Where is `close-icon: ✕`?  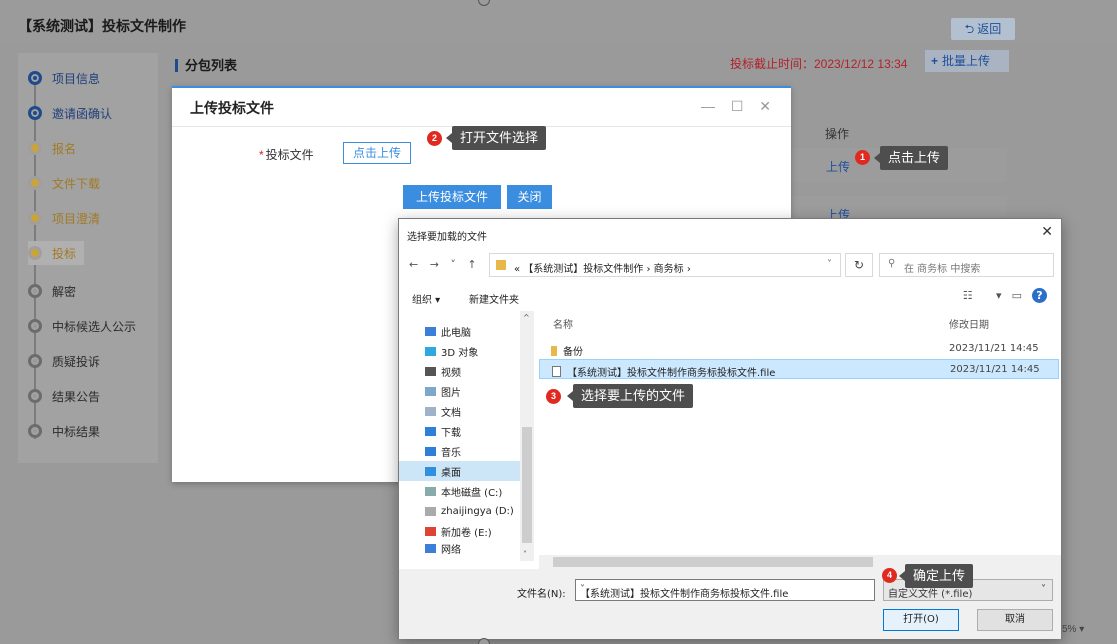
close-icon: ✕ is located at coordinates (1047, 232).